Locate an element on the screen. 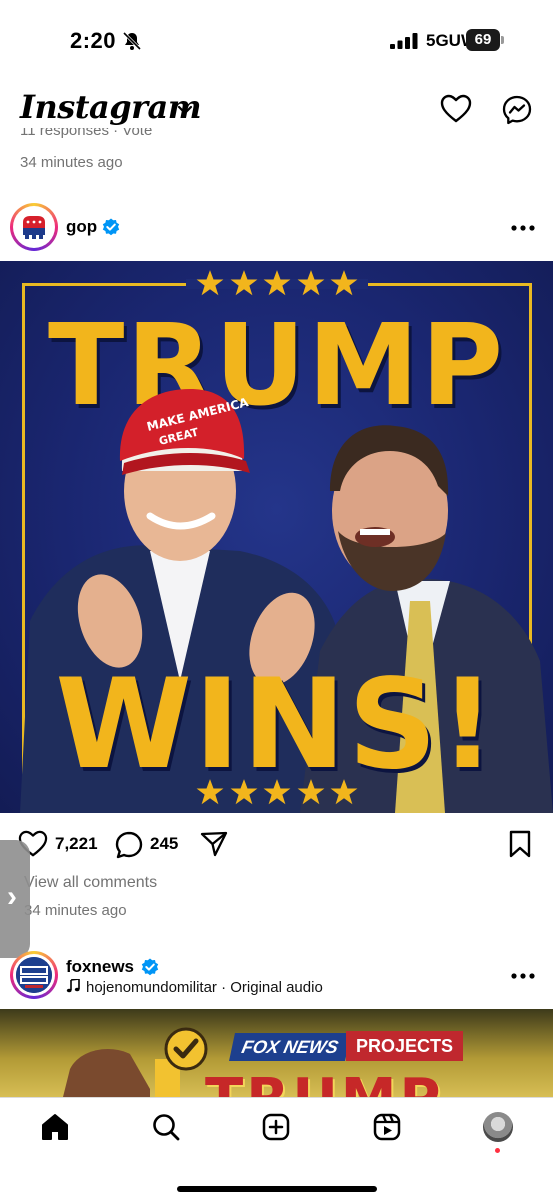  gop-logo is located at coordinates (34, 227).